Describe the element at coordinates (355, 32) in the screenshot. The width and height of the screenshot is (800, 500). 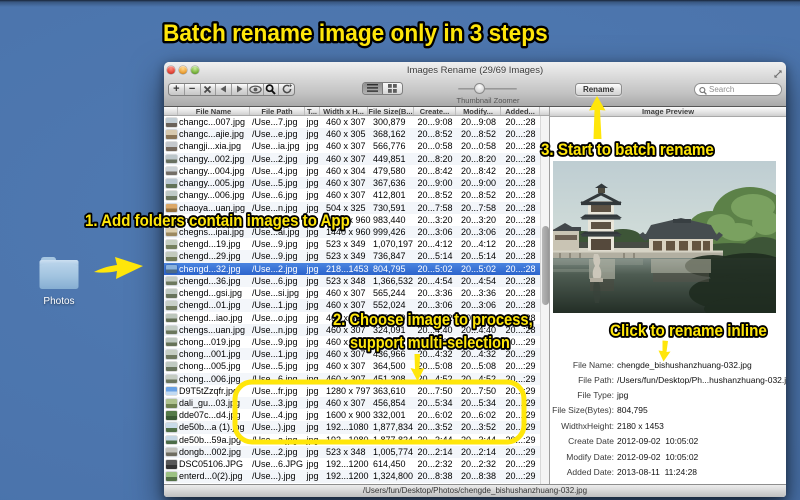
I see `svg-text:Batch rename image only in 3 s: Batch rename image only in 3 steps` at that location.